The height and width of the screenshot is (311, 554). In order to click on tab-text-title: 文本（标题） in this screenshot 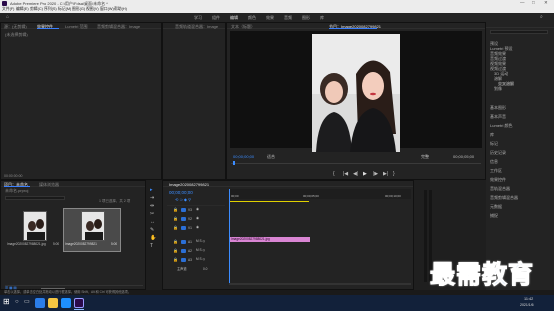, I will do `click(243, 26)`.